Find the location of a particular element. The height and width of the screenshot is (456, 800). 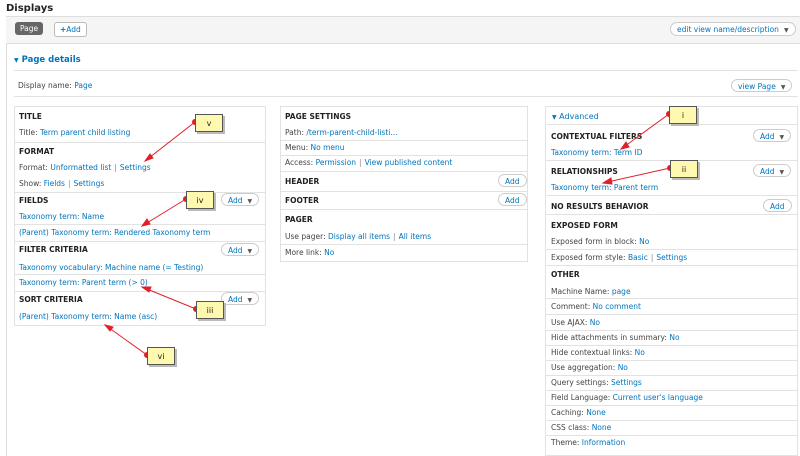

contextual-filter-item: Taxonomy term: Term ID is located at coordinates (596, 152).